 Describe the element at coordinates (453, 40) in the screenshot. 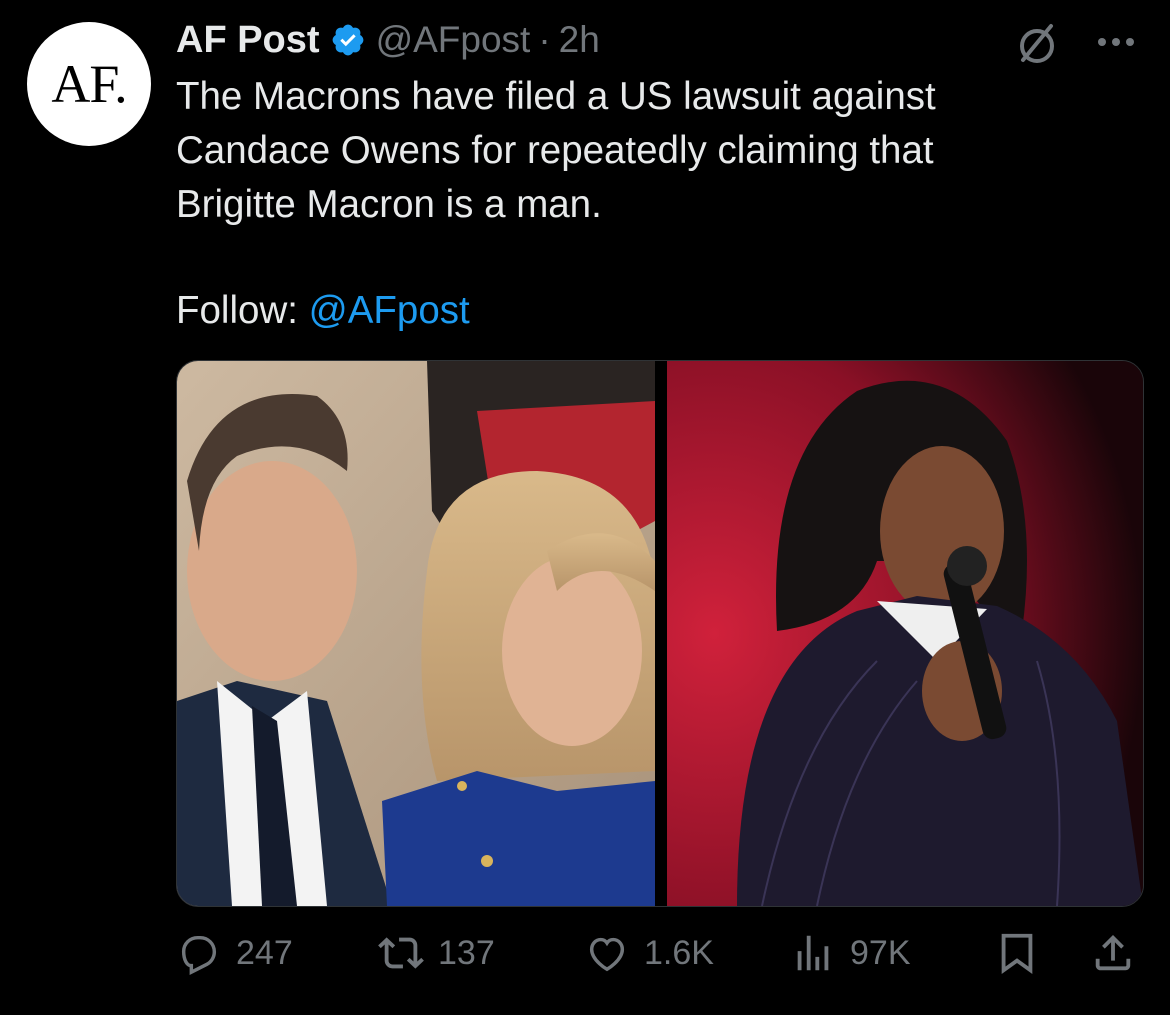

I see `author-handle: @AFpost` at that location.